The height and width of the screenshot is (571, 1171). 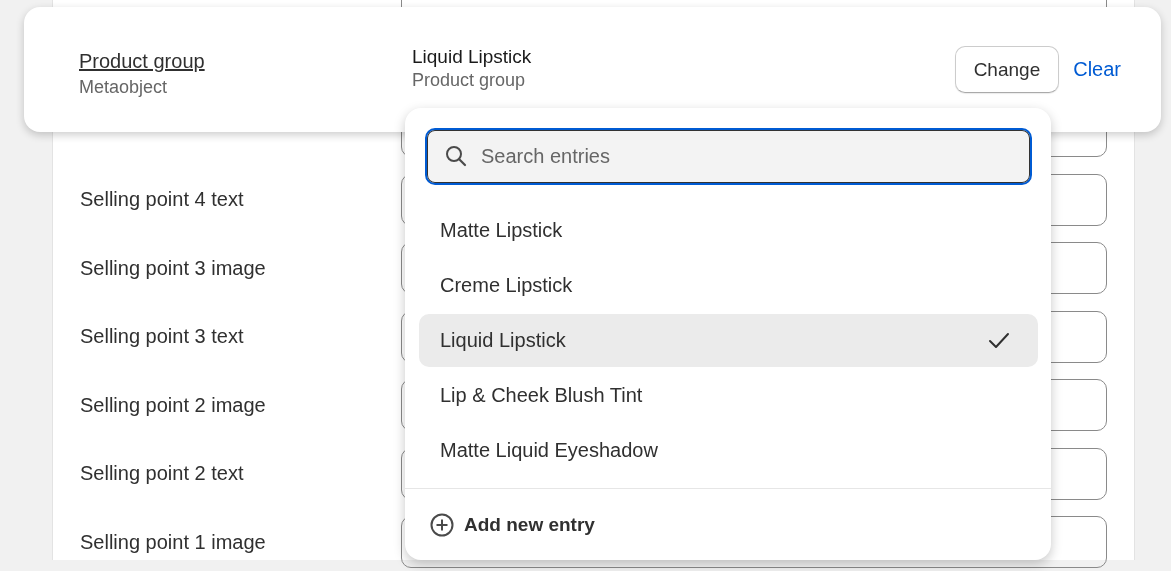 What do you see at coordinates (472, 57) in the screenshot?
I see `selected-value: Liquid Lipstick` at bounding box center [472, 57].